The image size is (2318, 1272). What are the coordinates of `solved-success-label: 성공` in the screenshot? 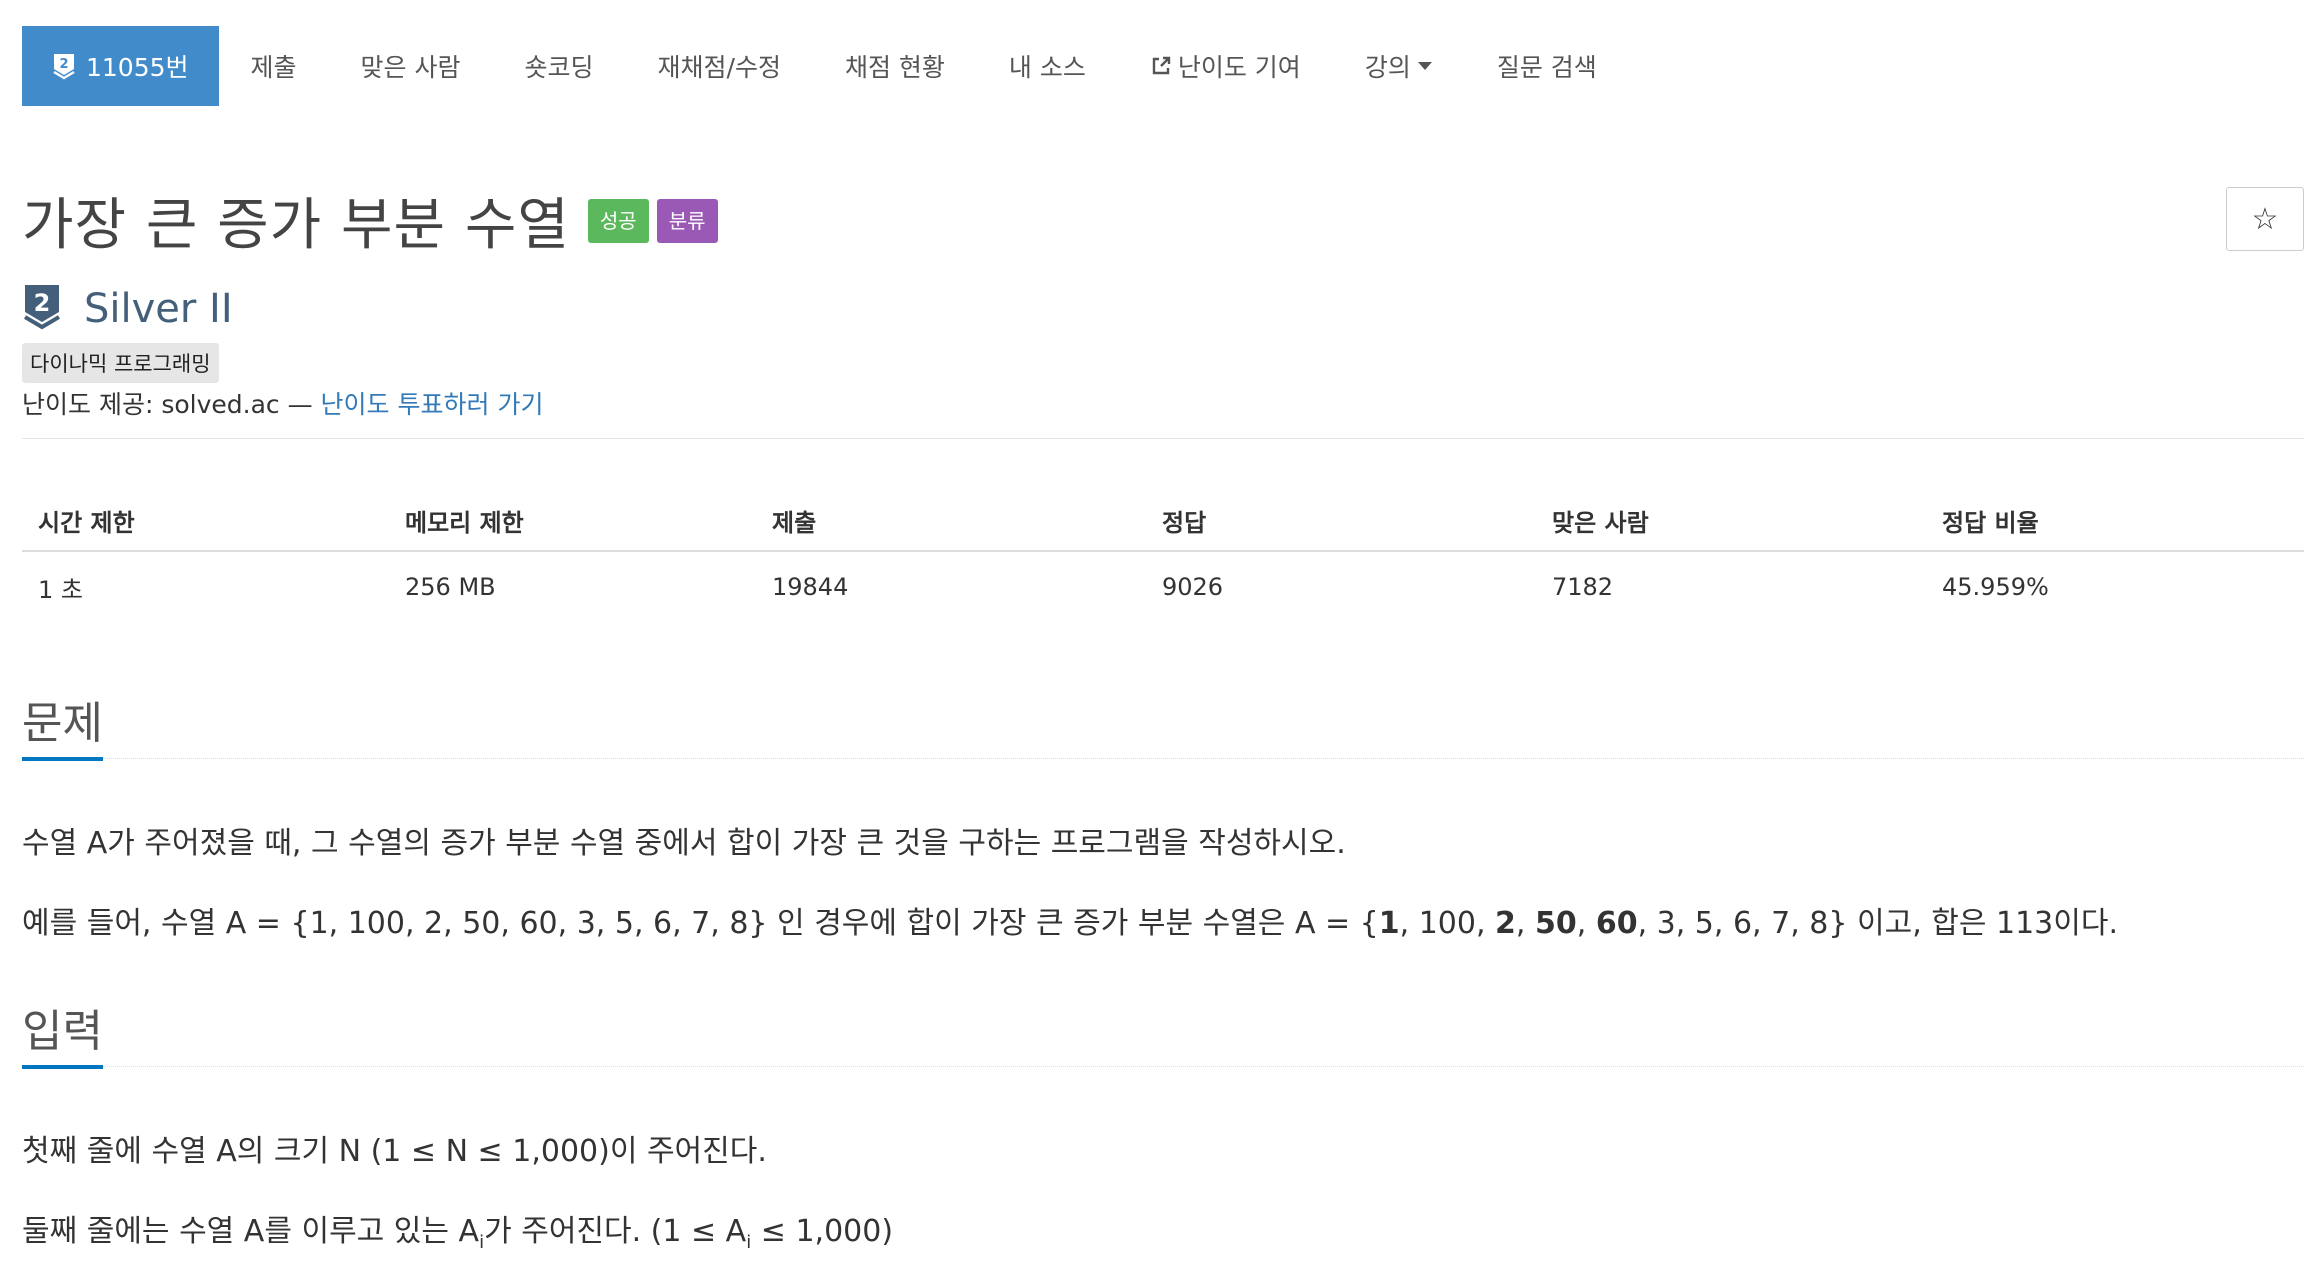 It's located at (618, 220).